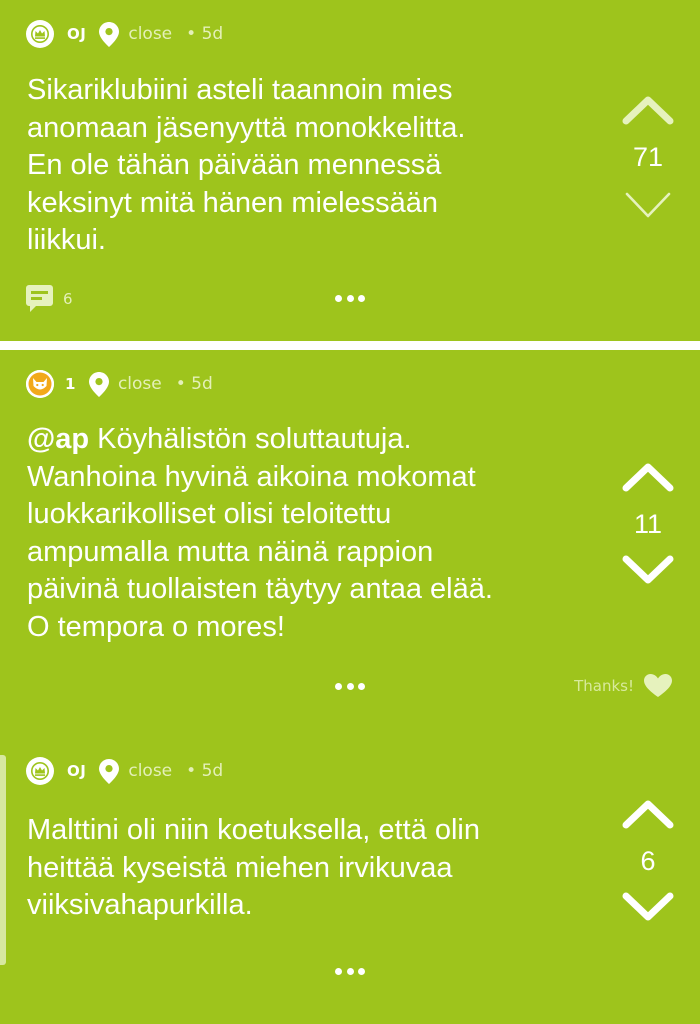 This screenshot has width=700, height=1024. I want to click on vote-widget: 71, so click(648, 159).